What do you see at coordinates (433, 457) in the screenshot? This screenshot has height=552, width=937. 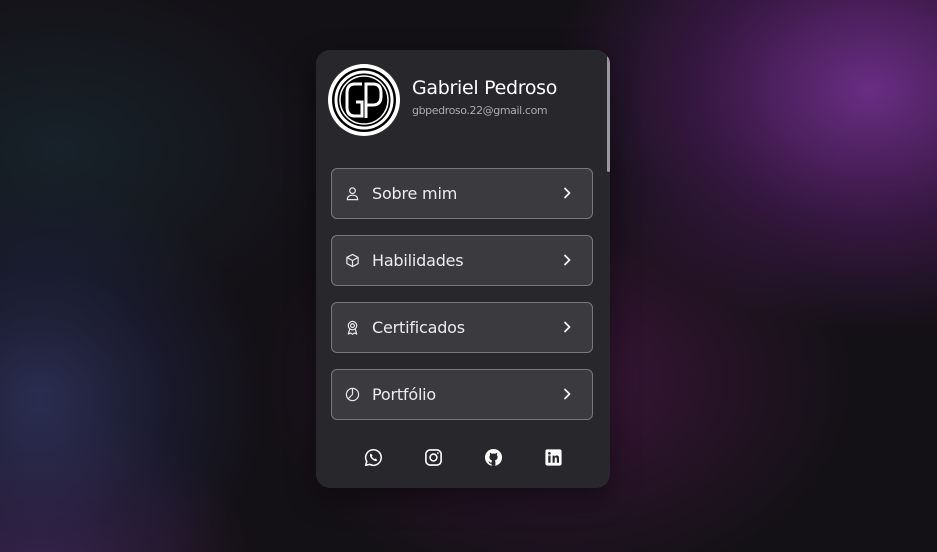 I see `instagram-icon` at bounding box center [433, 457].